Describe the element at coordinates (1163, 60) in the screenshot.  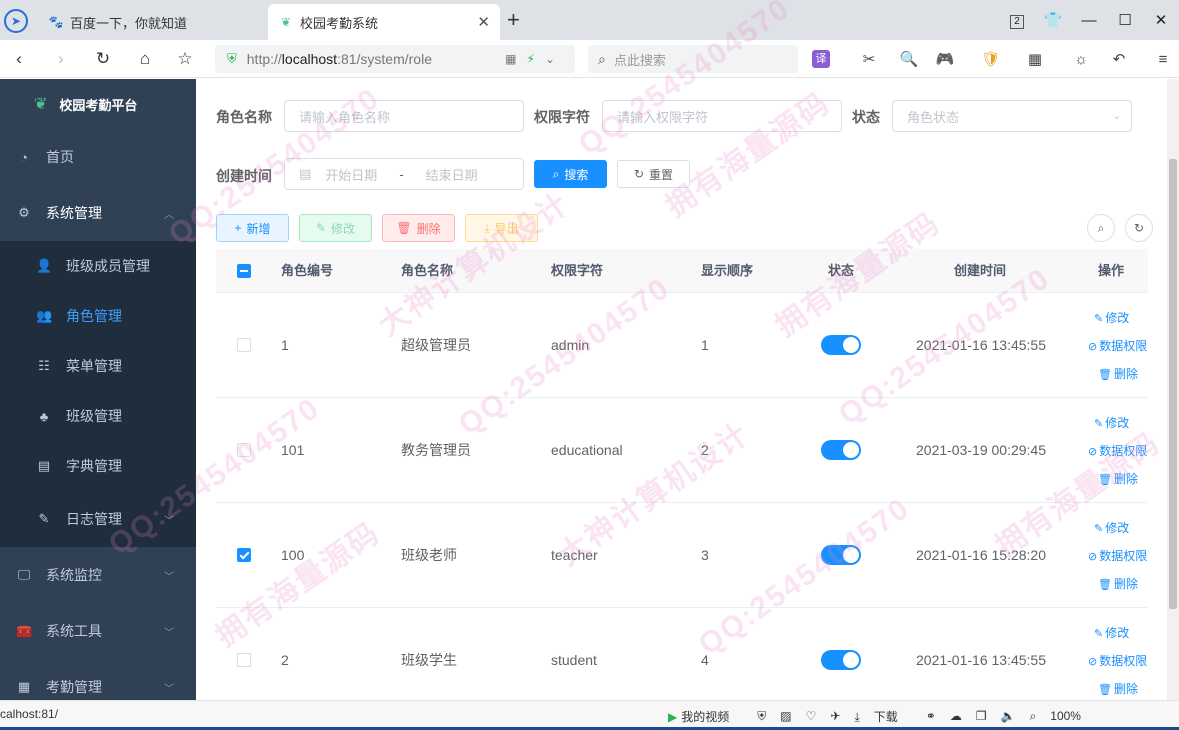
I see `menu-icon: ≡` at that location.